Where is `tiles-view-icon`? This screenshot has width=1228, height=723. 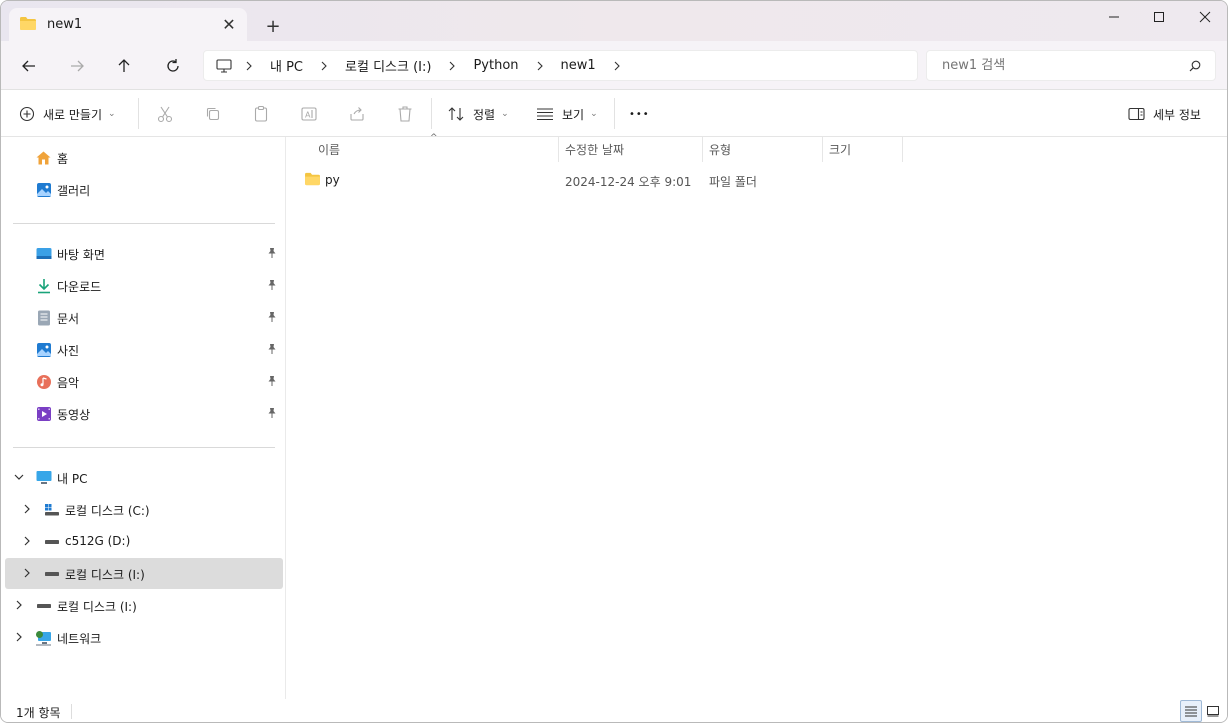
tiles-view-icon is located at coordinates (1213, 711).